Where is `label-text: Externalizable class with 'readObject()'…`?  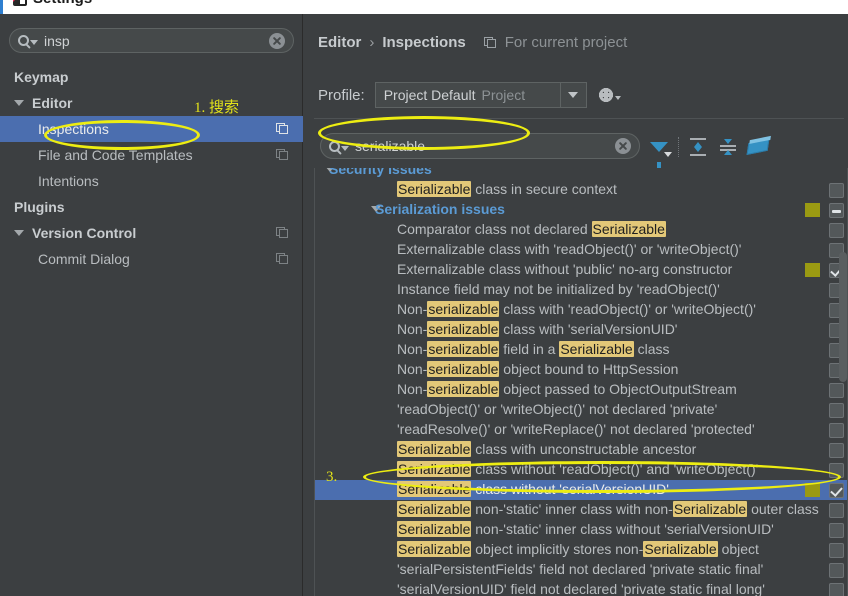
label-text: Externalizable class with 'readObject()'… is located at coordinates (569, 249).